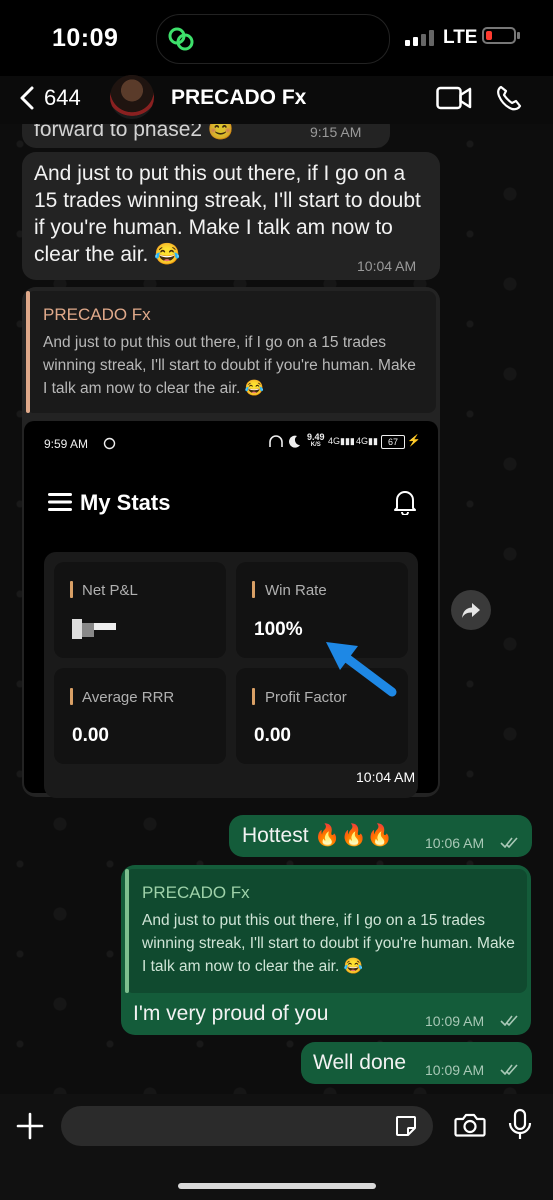 The image size is (553, 1200). Describe the element at coordinates (460, 37) in the screenshot. I see `network-type: LTE` at that location.